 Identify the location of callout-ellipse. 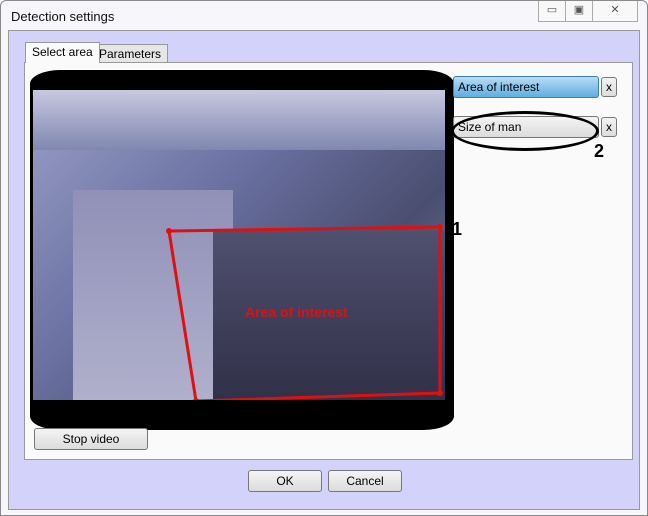
(525, 131).